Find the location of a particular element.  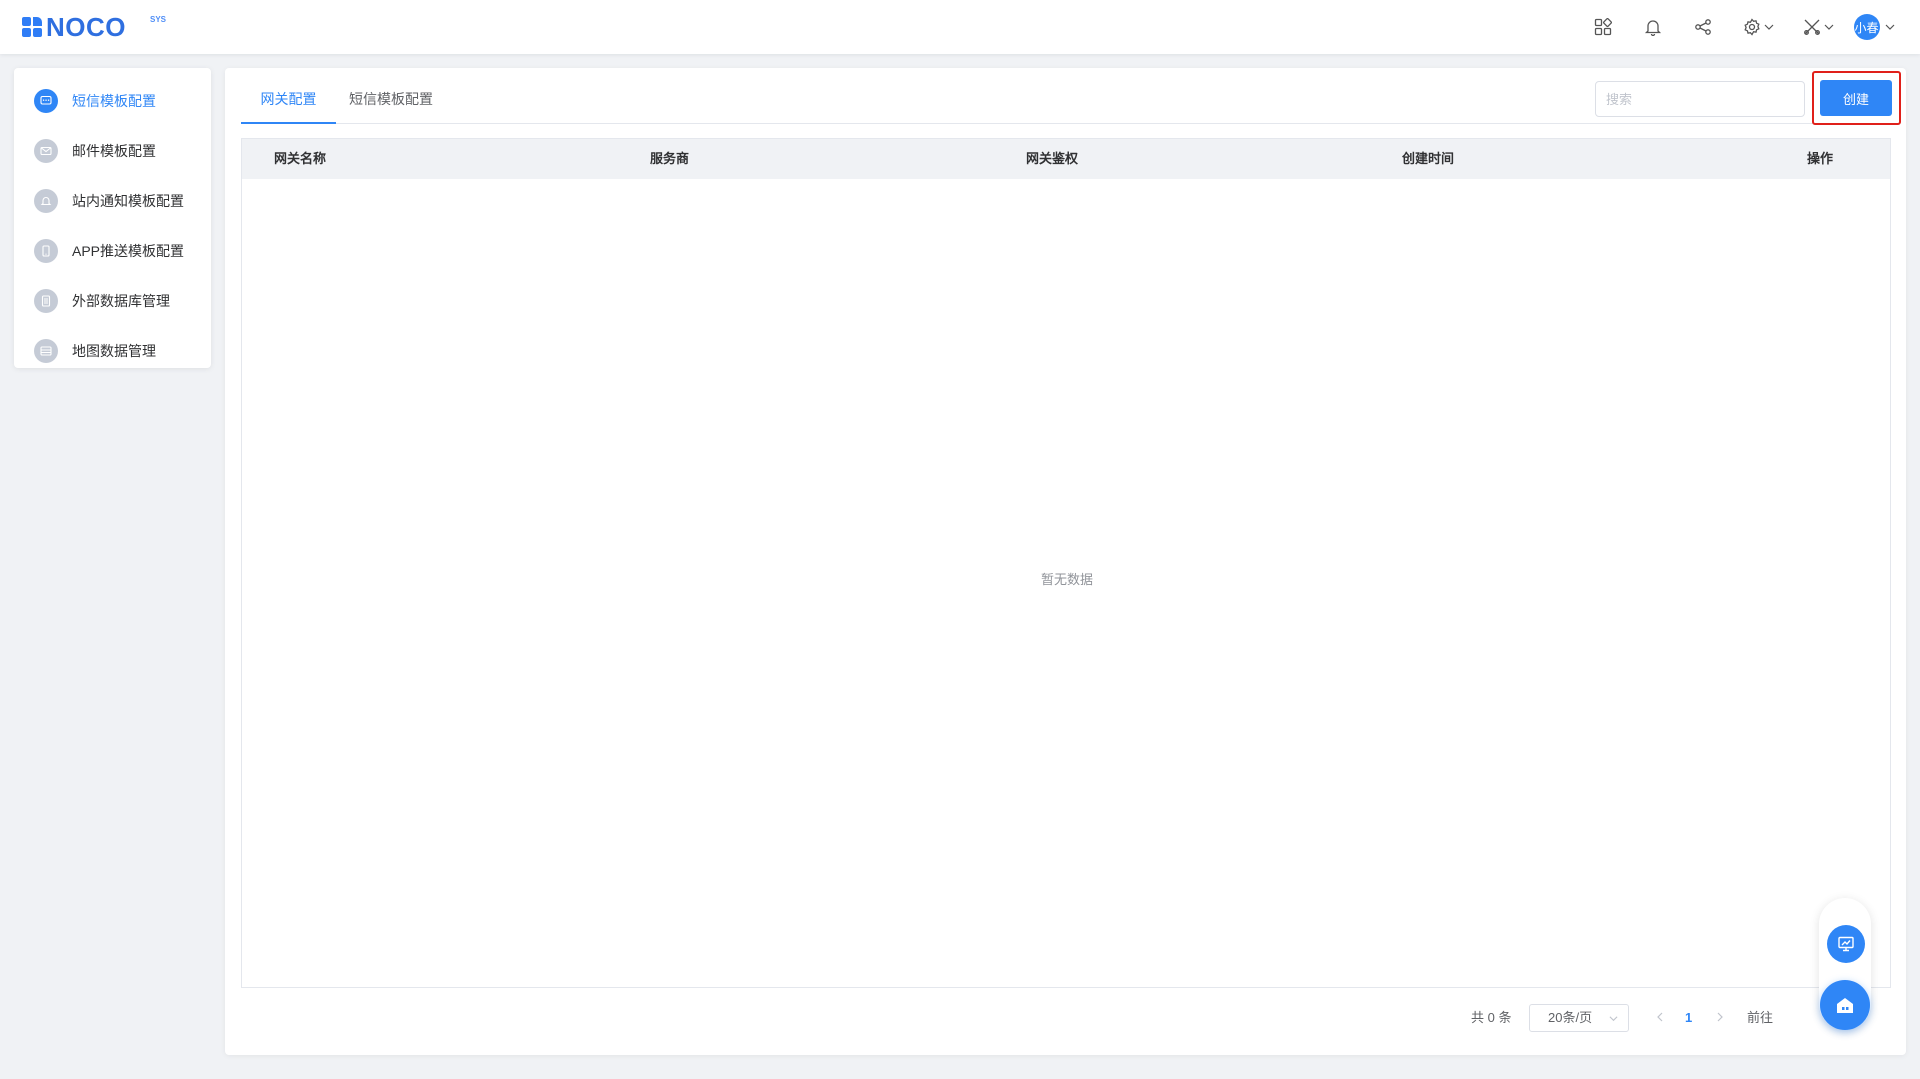

logo-superscript: SYS is located at coordinates (158, 19).